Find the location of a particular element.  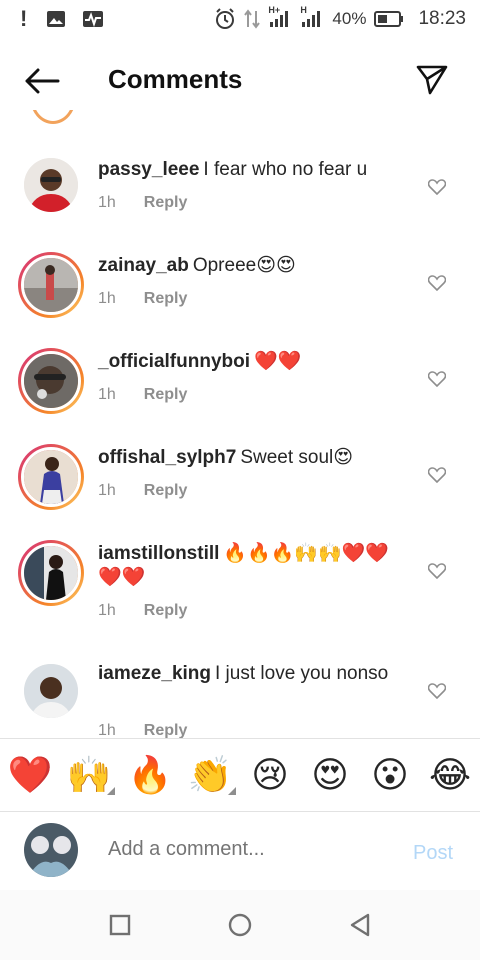

paper-plane-icon is located at coordinates (432, 80).